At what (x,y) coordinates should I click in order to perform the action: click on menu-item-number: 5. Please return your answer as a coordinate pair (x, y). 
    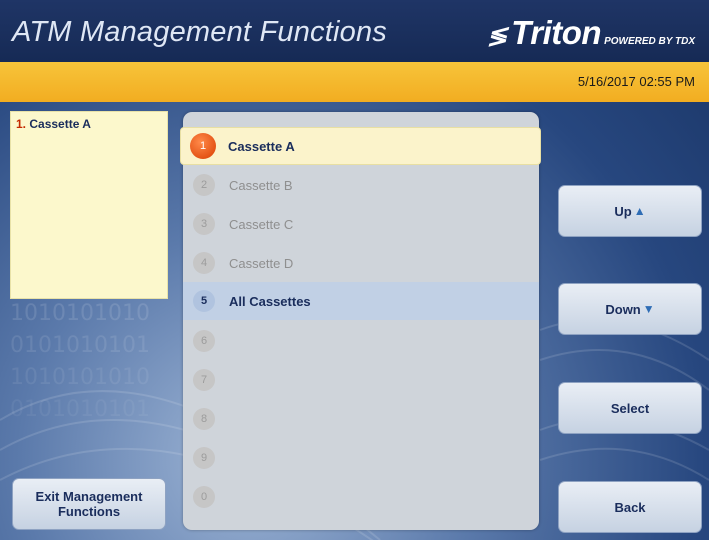
    Looking at the image, I should click on (204, 301).